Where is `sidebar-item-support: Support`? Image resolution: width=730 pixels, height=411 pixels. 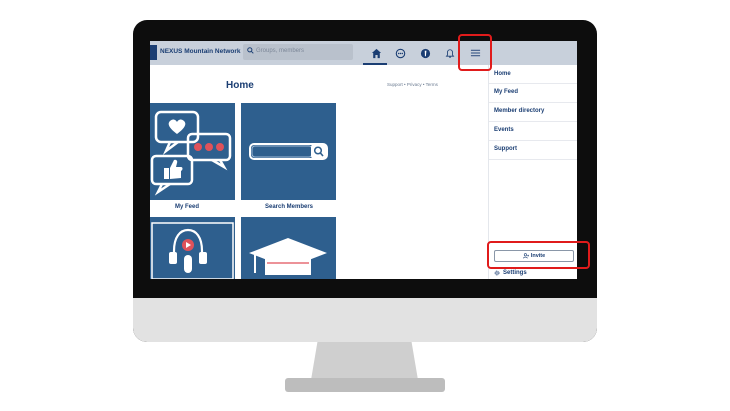 sidebar-item-support: Support is located at coordinates (505, 149).